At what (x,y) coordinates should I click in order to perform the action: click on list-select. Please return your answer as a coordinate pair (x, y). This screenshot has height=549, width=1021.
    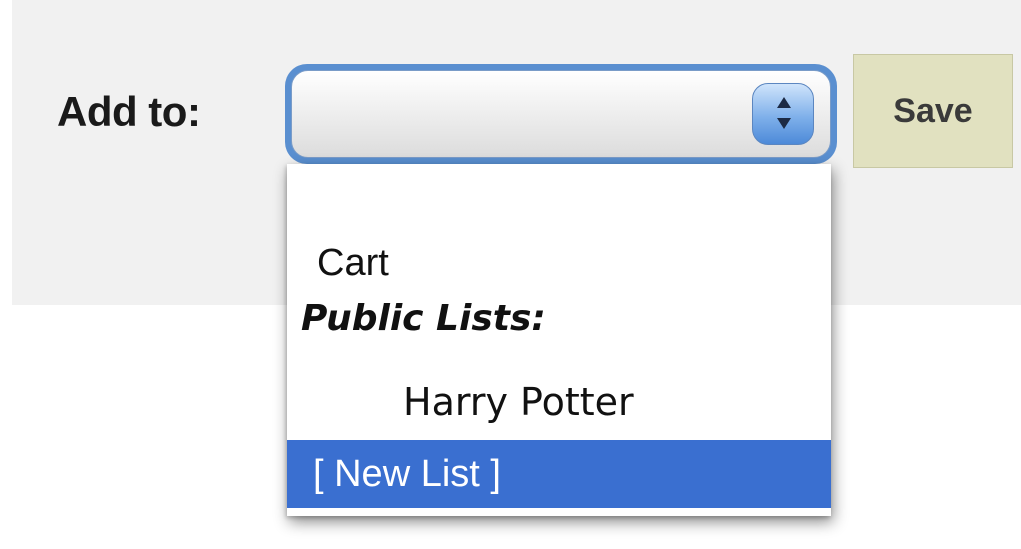
    Looking at the image, I should click on (561, 114).